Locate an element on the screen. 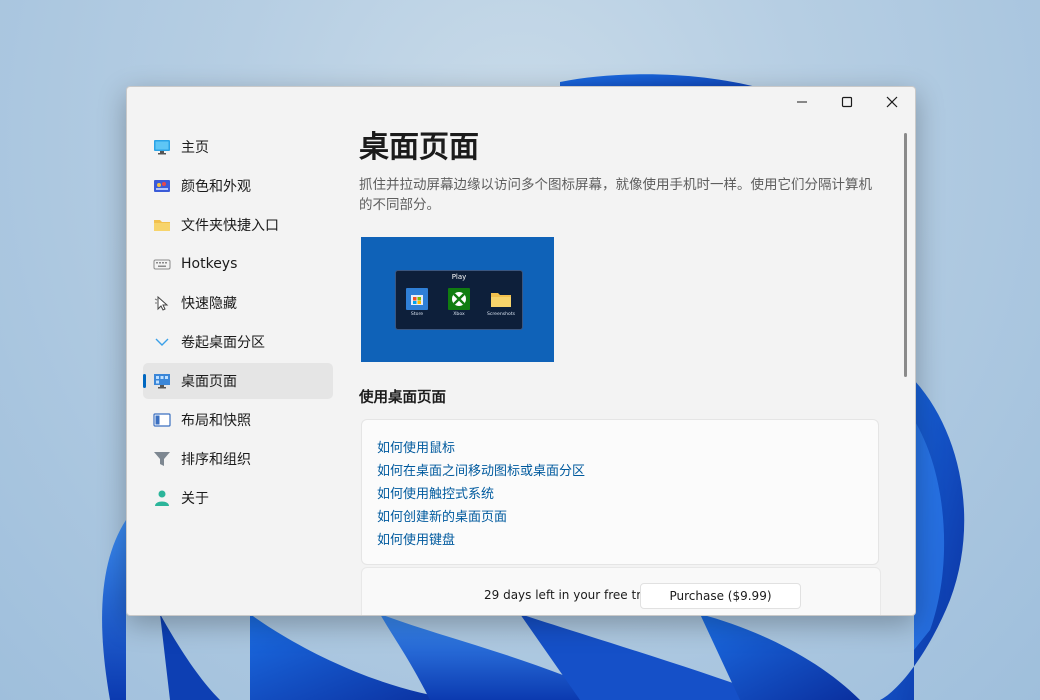 This screenshot has width=1040, height=700. chevron-down-icon is located at coordinates (162, 342).